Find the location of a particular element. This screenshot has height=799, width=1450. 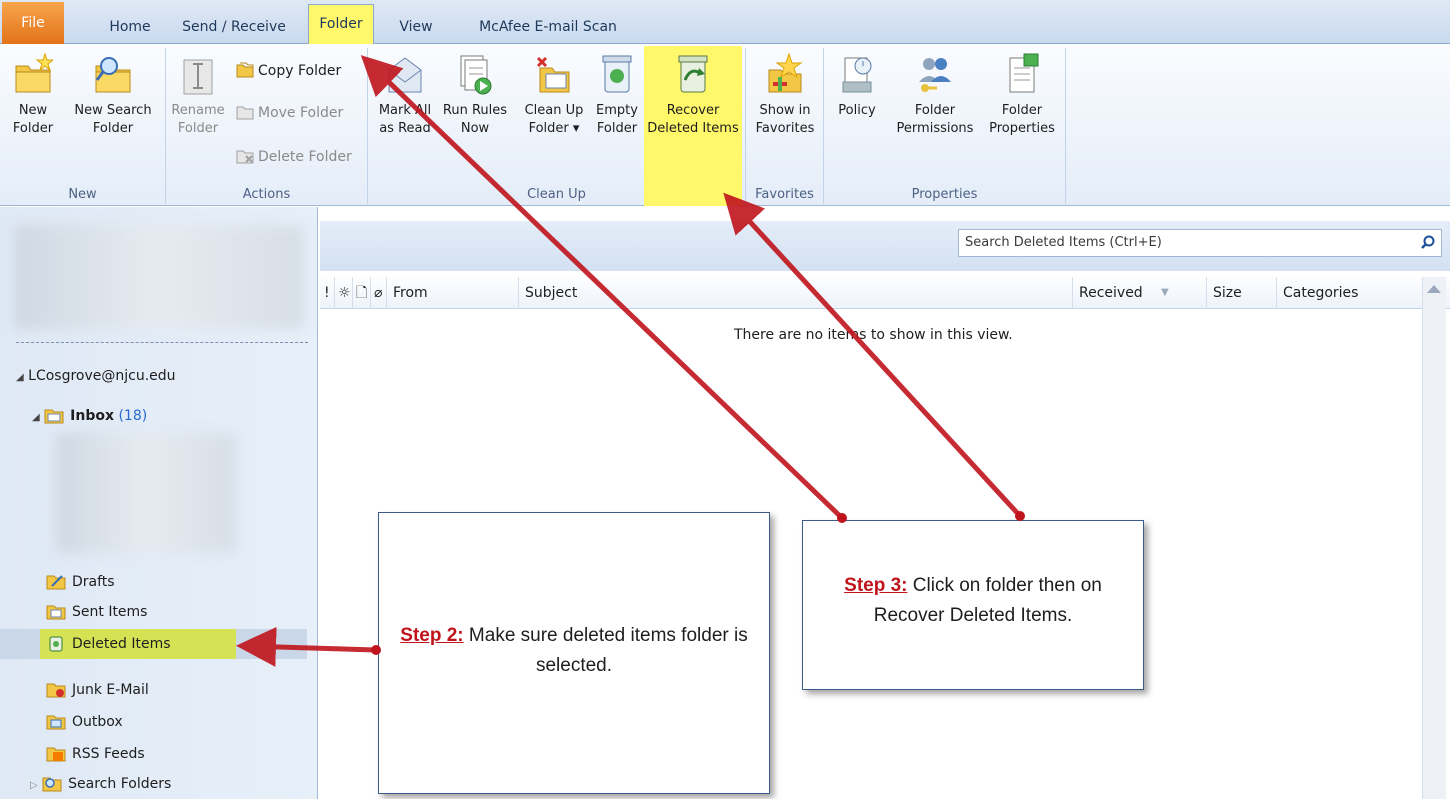

rename-folder-button: Rename Folder is located at coordinates (198, 95).